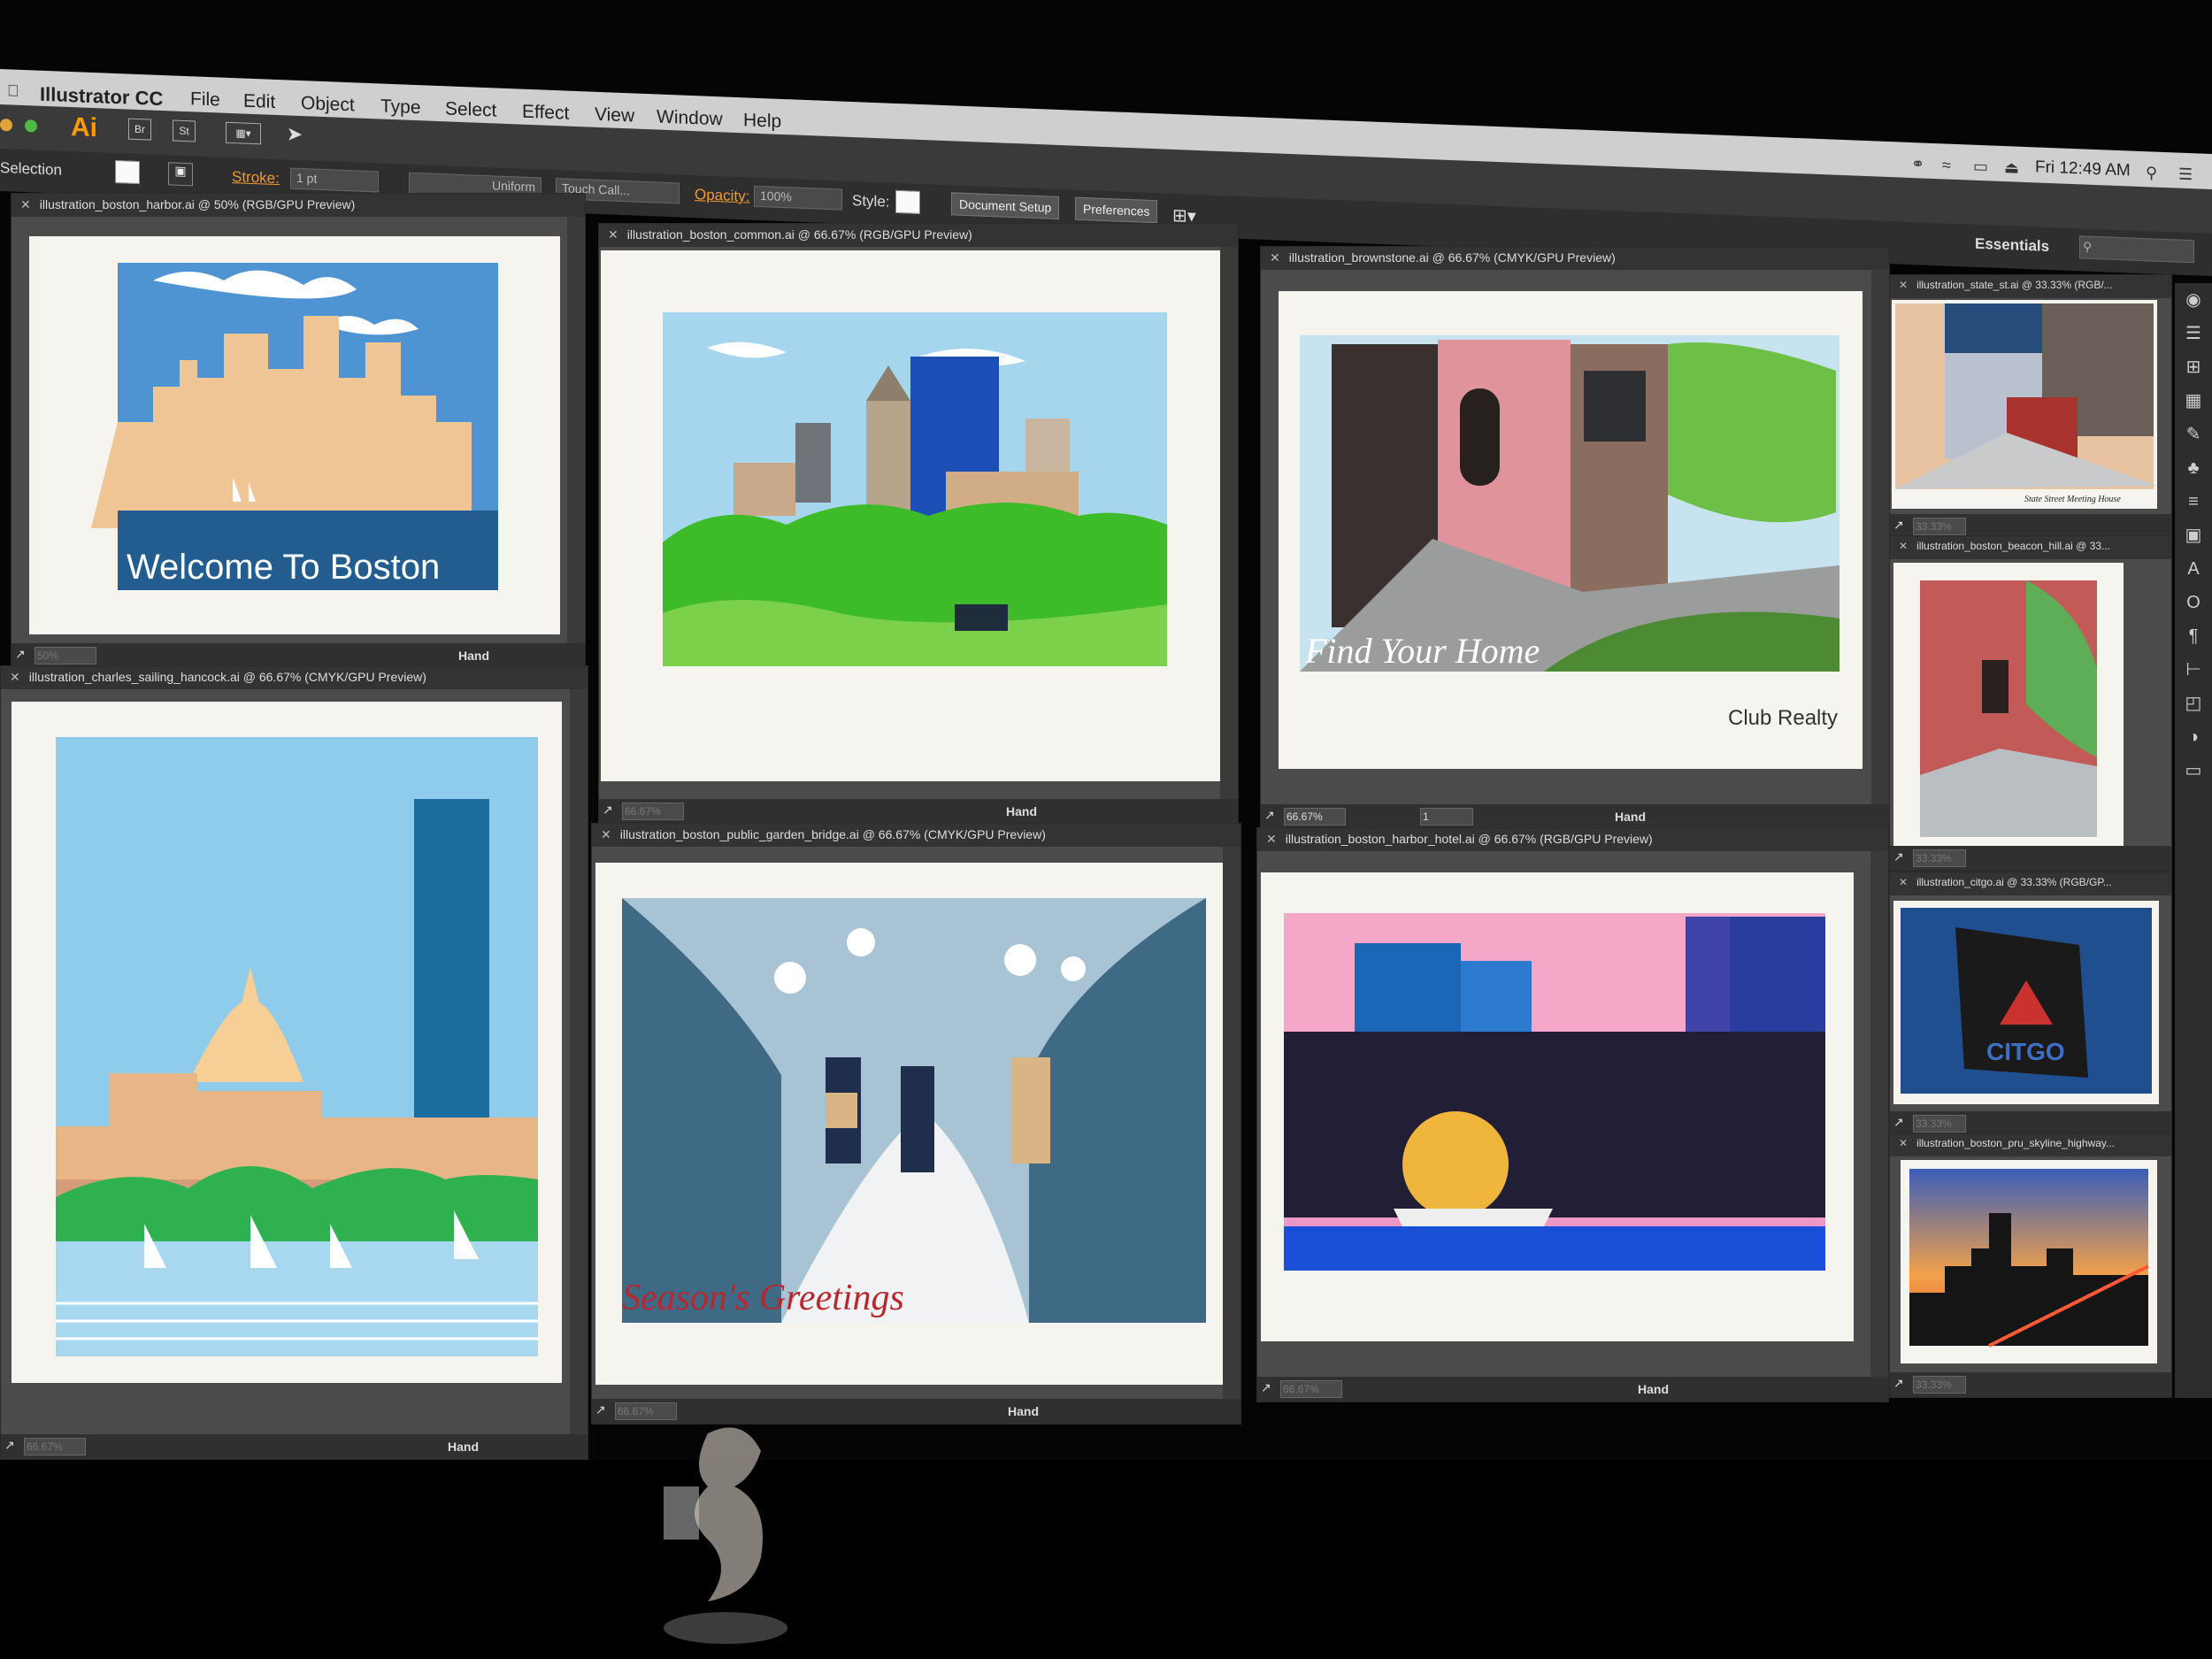 The image size is (2212, 1659). What do you see at coordinates (181, 175) in the screenshot?
I see `stroke-swatch-icon: ▣` at bounding box center [181, 175].